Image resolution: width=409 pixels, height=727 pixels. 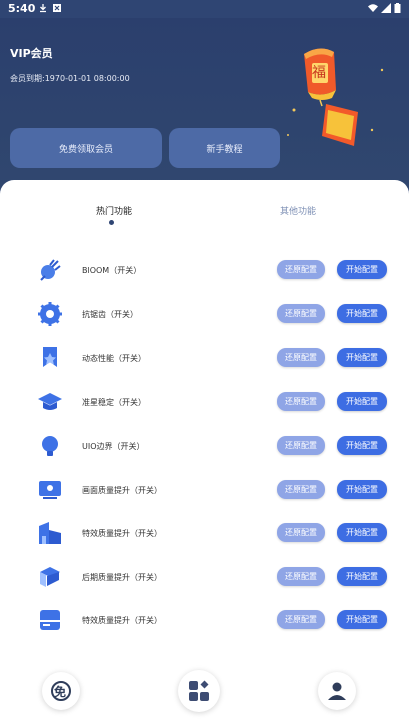 What do you see at coordinates (31, 53) in the screenshot?
I see `vip-title: VIP会员` at bounding box center [31, 53].